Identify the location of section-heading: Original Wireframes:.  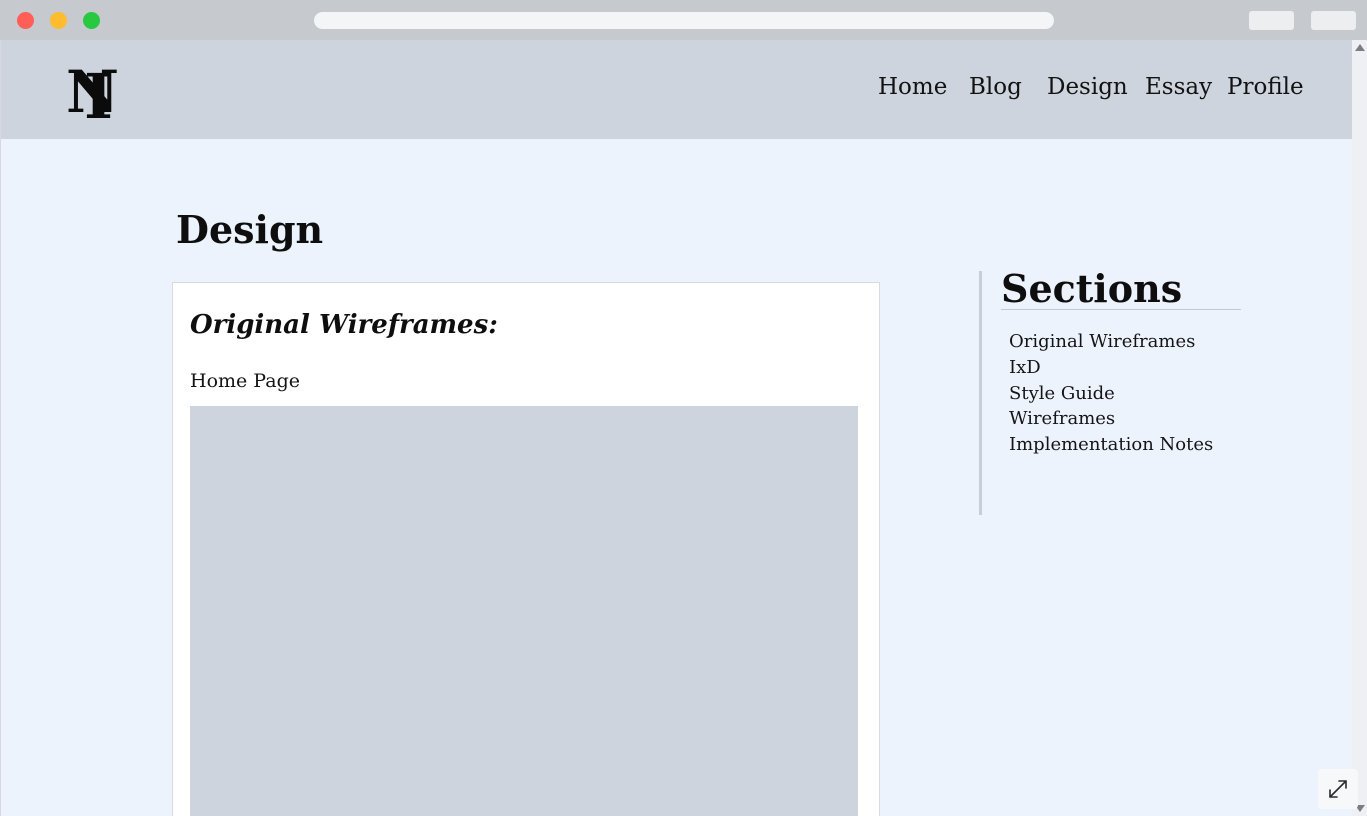
(344, 325).